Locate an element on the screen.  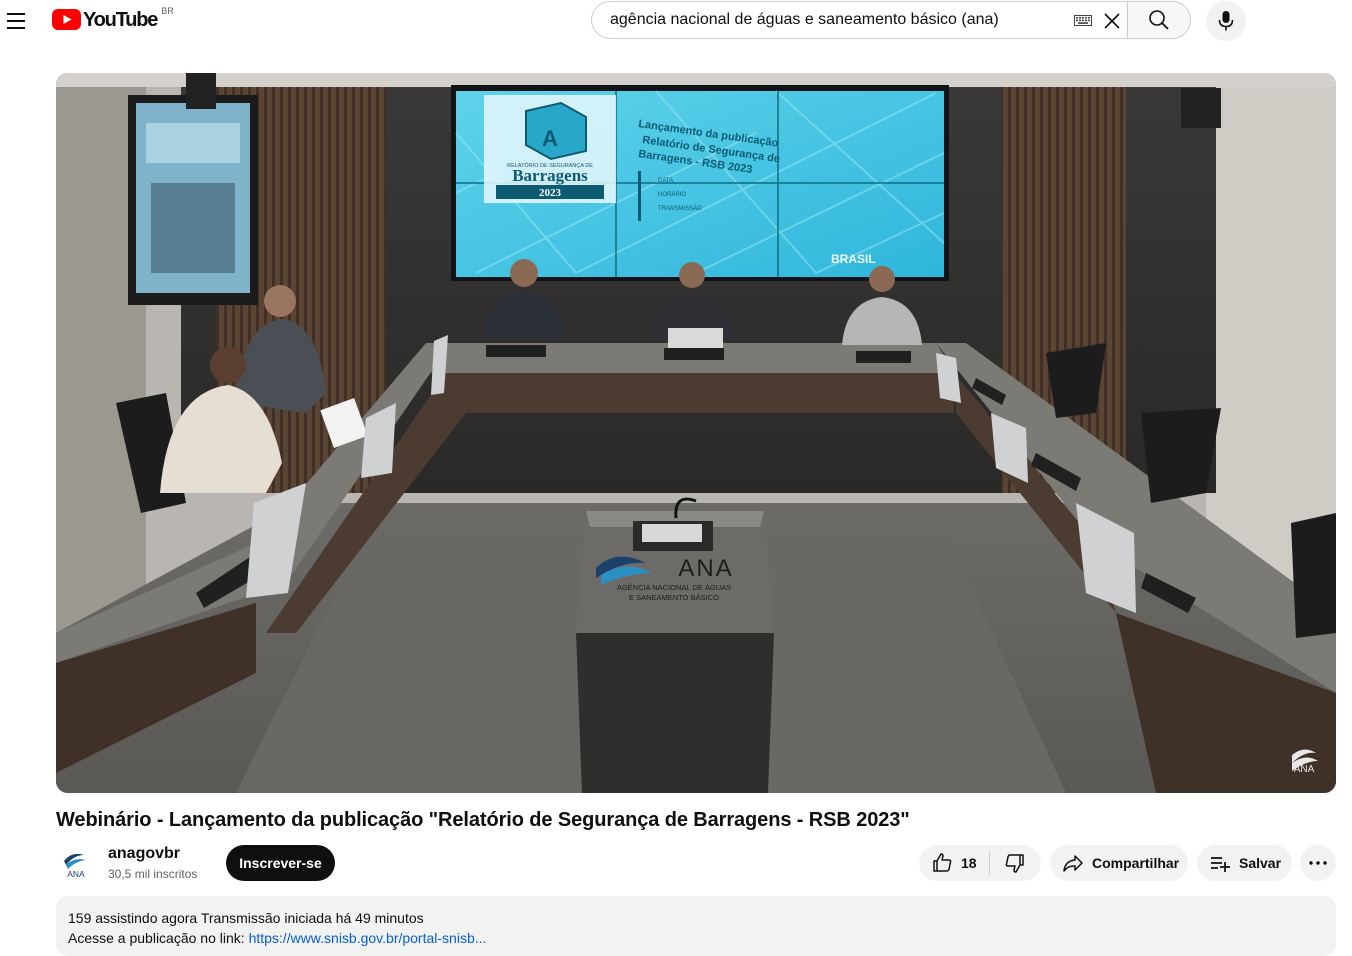
youtube-play-icon is located at coordinates (66, 19).